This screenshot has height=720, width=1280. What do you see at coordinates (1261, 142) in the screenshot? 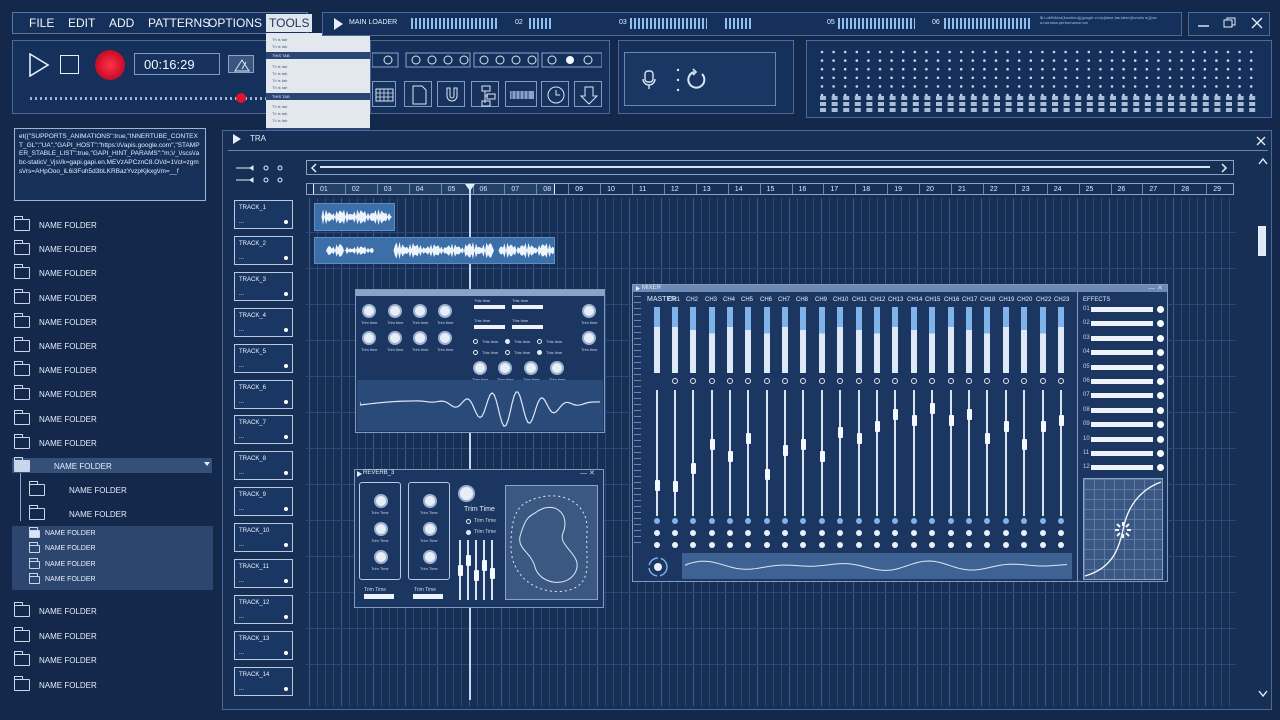
I see `arrangement-close-button` at bounding box center [1261, 142].